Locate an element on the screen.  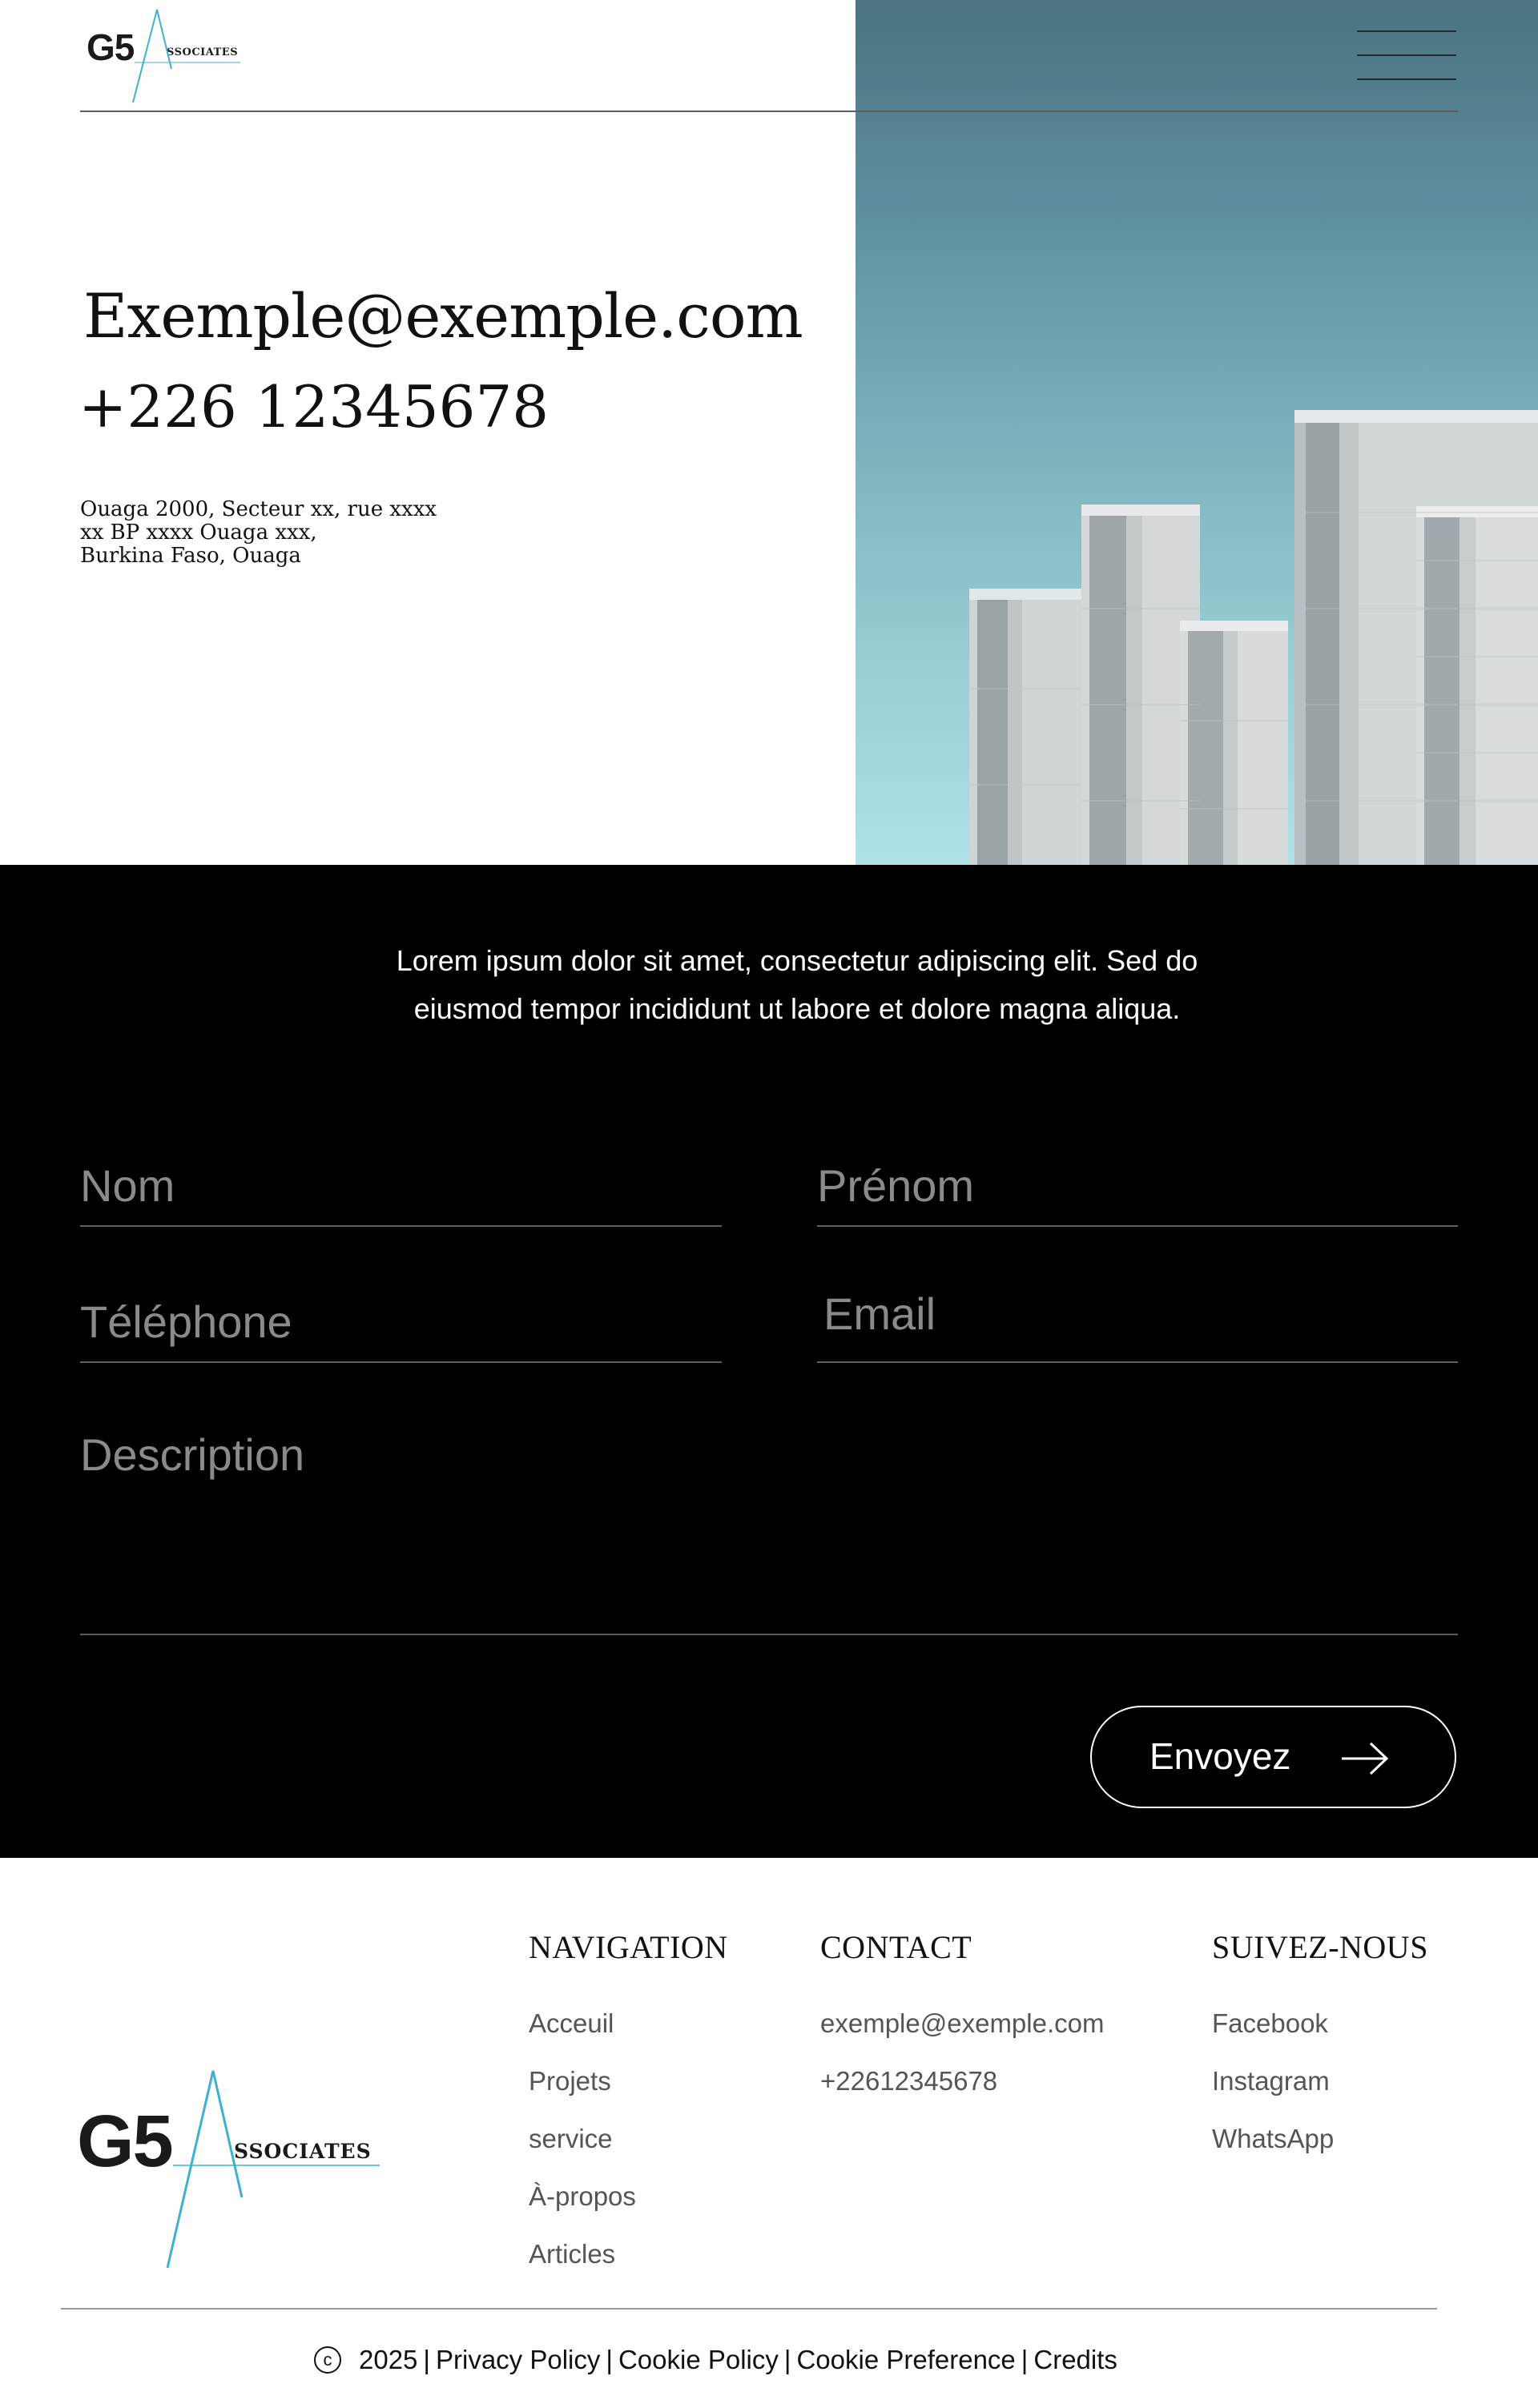
social-link-whatsapp: WhatsApp is located at coordinates (1320, 2139).